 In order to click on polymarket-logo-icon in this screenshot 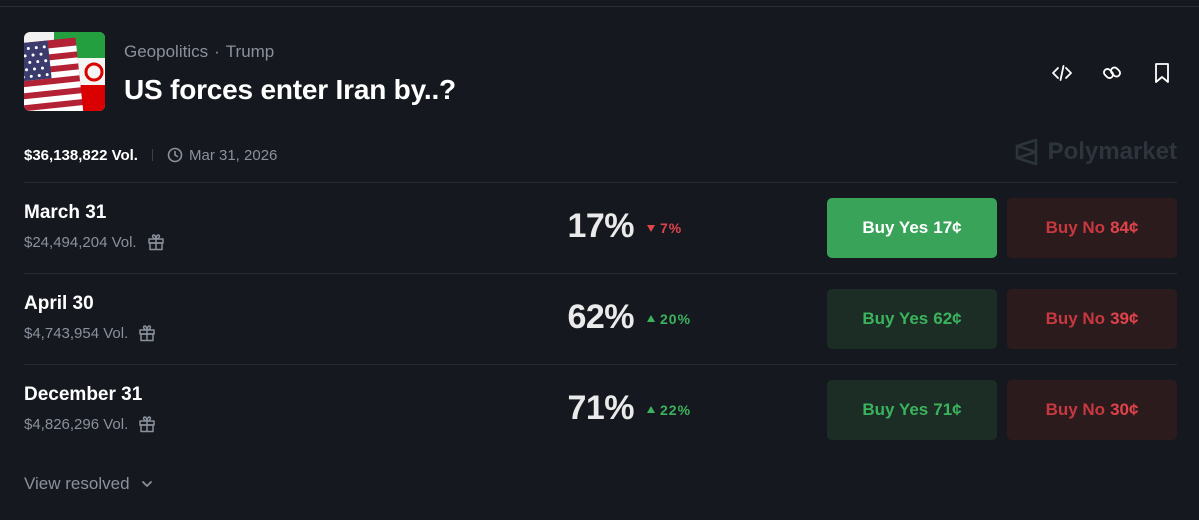, I will do `click(1026, 152)`.